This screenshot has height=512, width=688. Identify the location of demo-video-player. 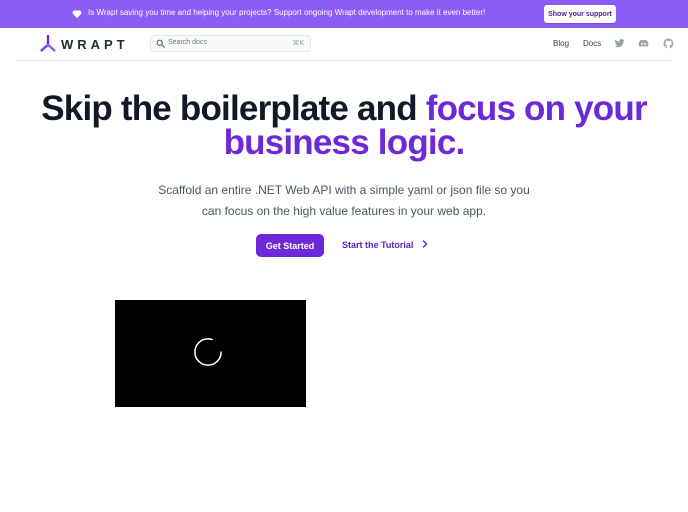
(210, 353).